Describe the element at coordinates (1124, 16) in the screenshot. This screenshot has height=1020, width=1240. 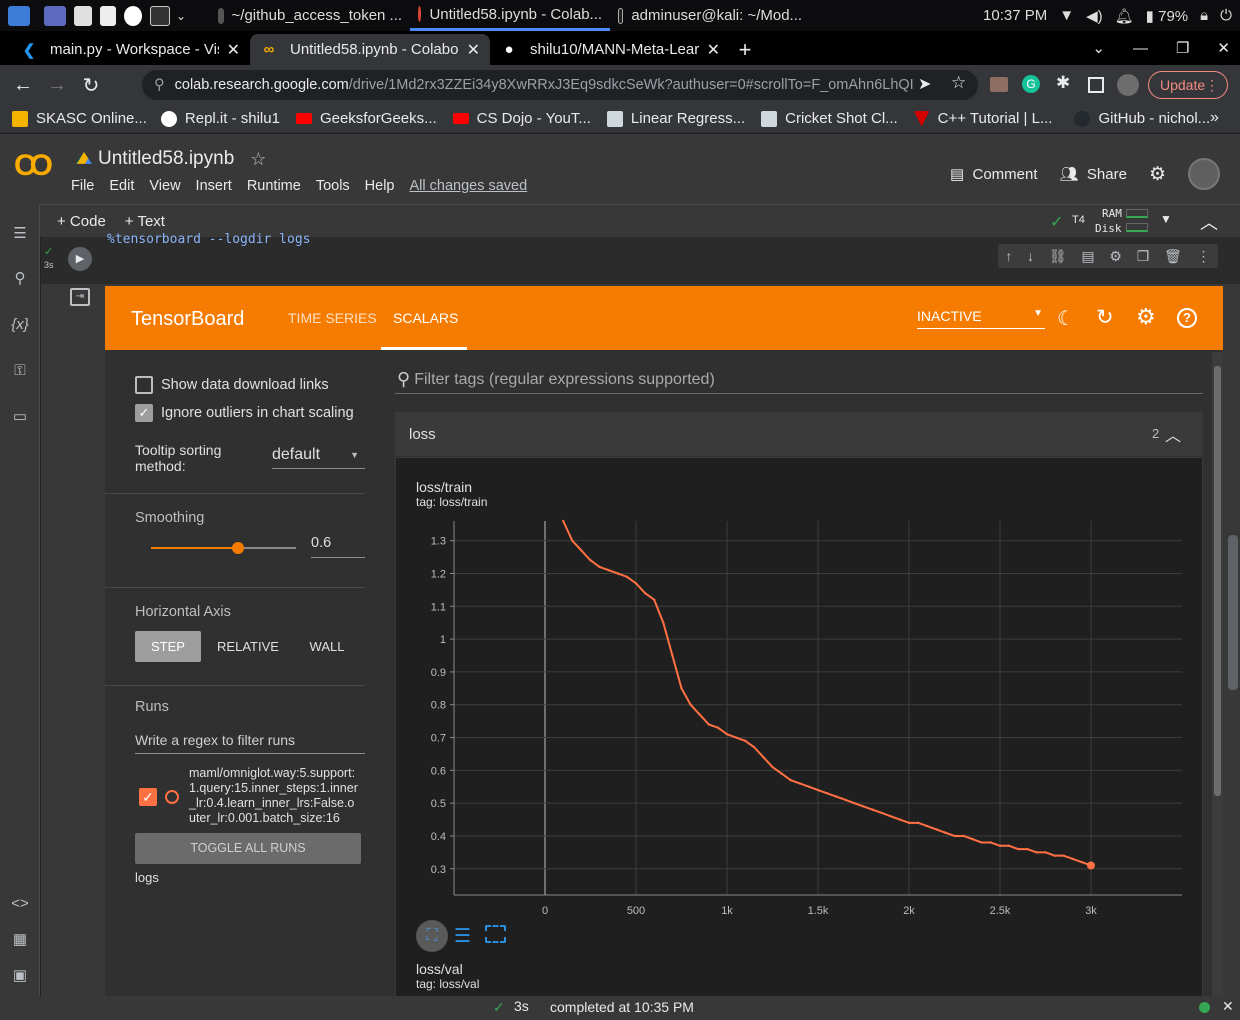
I see `notification-bell-icon: 🔔︎` at that location.